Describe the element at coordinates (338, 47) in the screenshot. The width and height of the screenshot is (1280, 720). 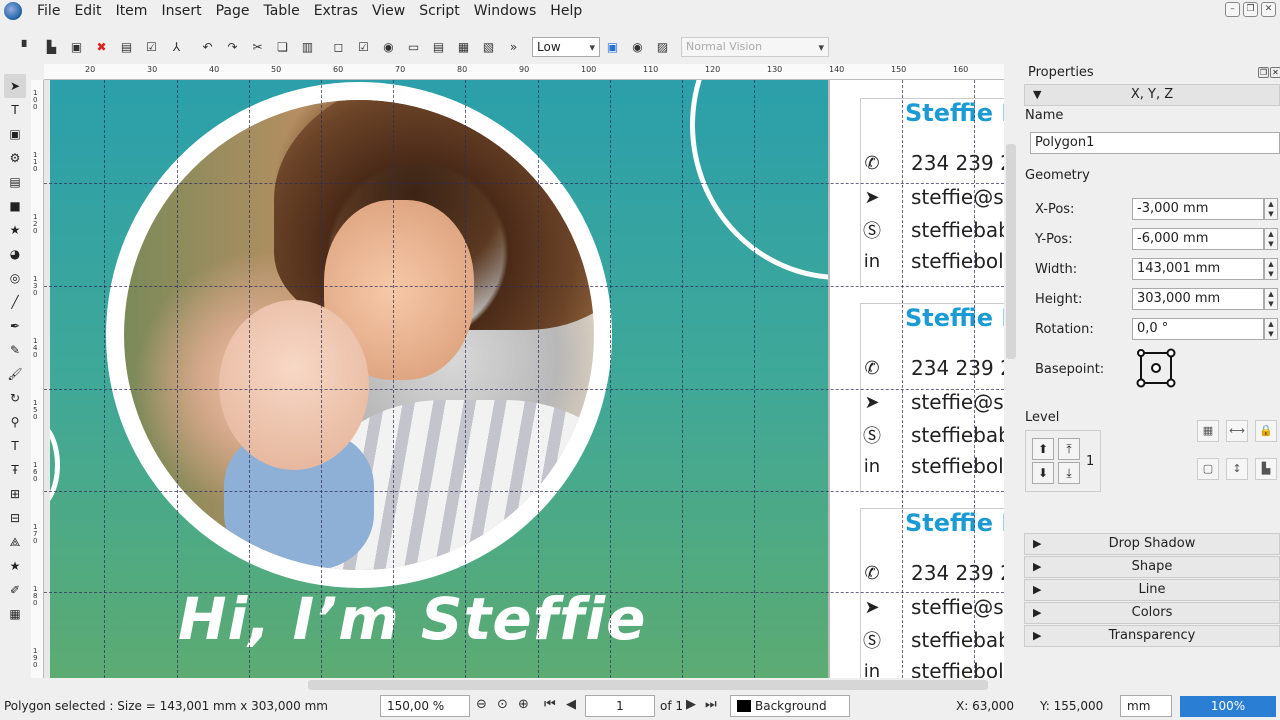
I see `frame-icon: ◻` at that location.